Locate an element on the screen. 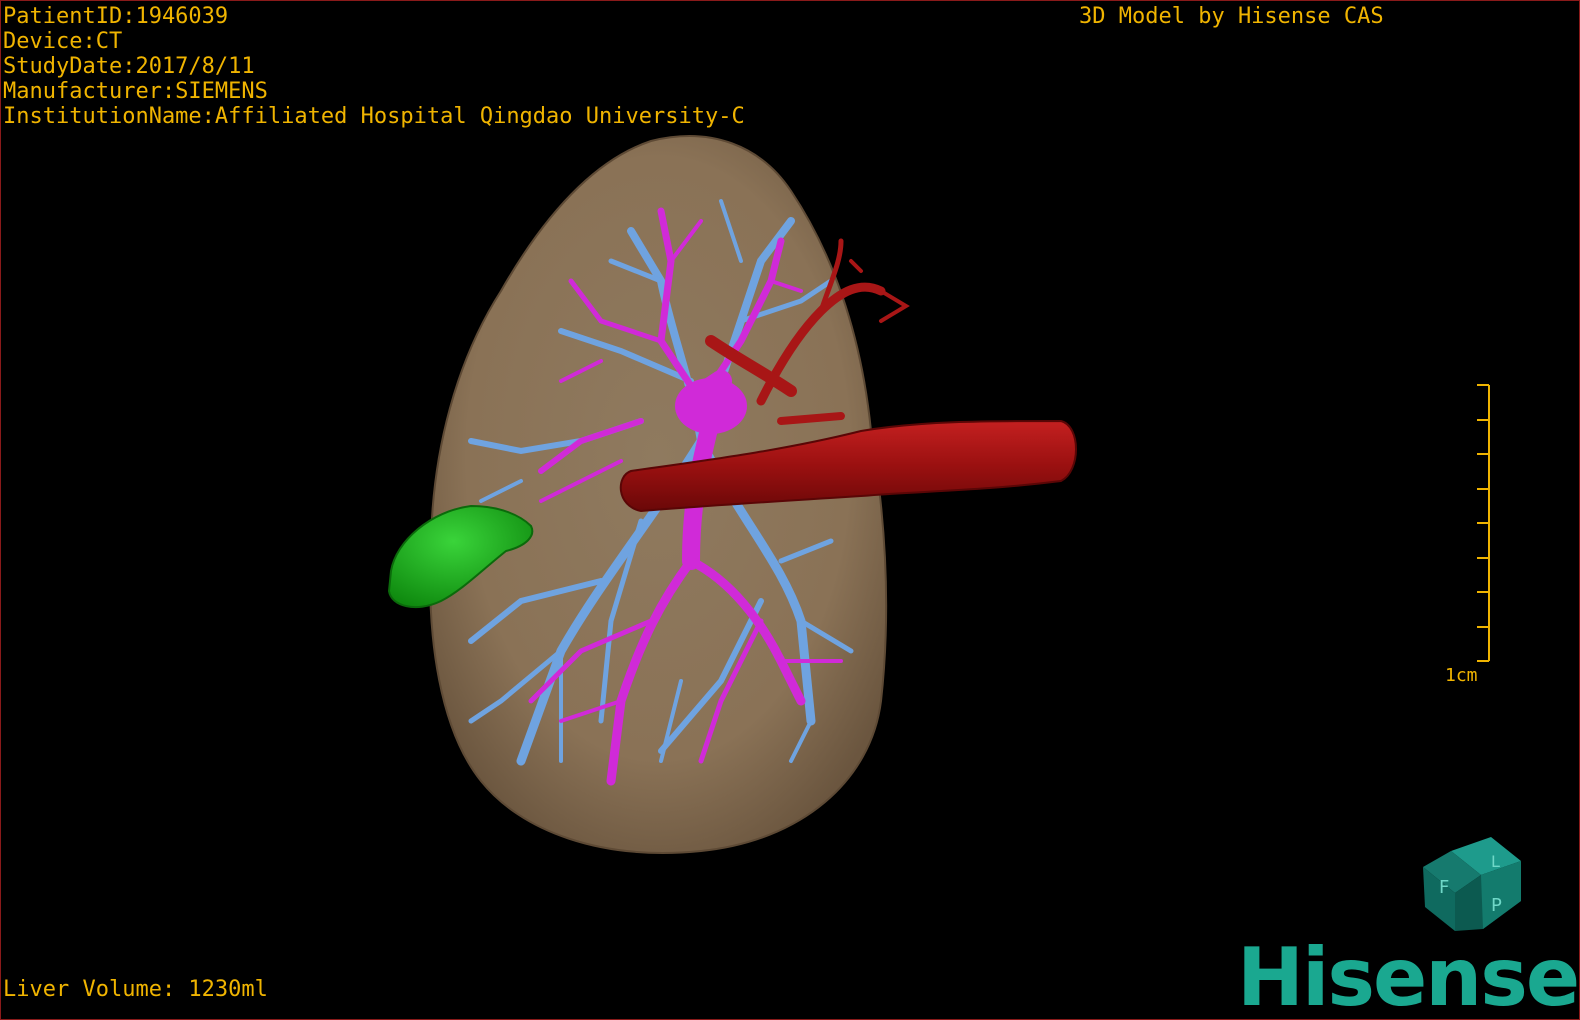 The height and width of the screenshot is (1020, 1580). orientation-face-l: L is located at coordinates (1495, 861).